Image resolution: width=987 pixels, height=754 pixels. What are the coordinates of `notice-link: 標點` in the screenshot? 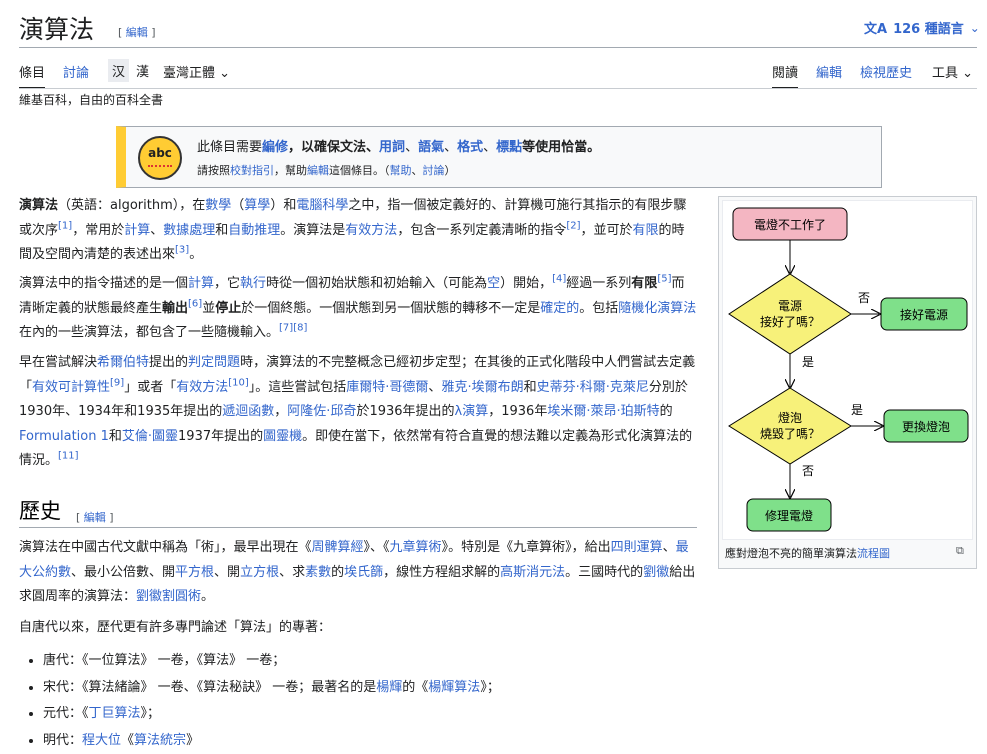 It's located at (509, 147).